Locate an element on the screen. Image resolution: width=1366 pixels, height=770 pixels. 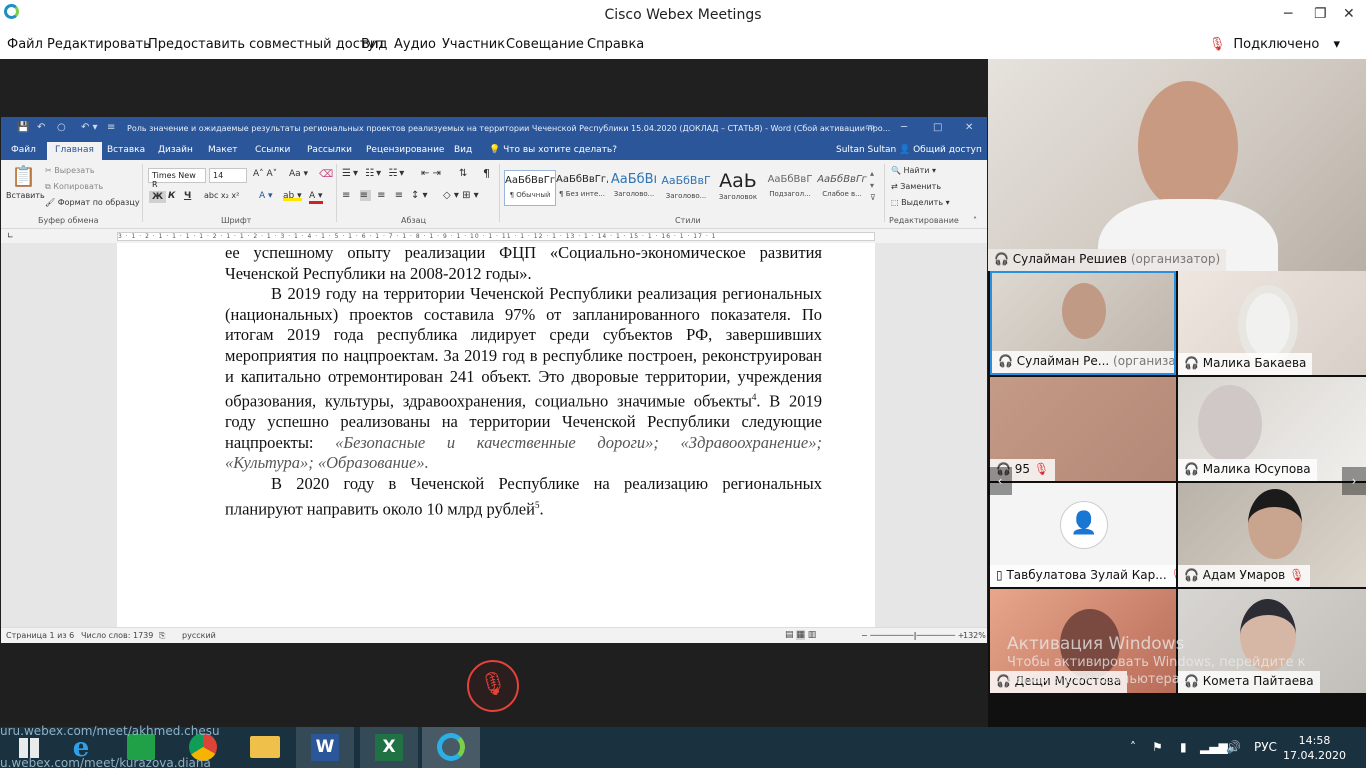
styles-scroll-icon: ▴ ▾ ⊽ is located at coordinates (873, 186).